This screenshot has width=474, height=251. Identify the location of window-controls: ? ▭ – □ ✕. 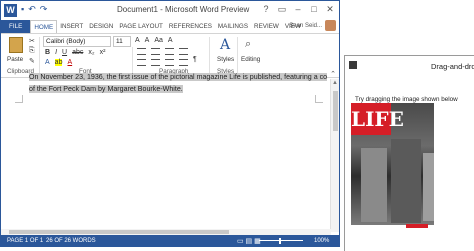
(298, 9).